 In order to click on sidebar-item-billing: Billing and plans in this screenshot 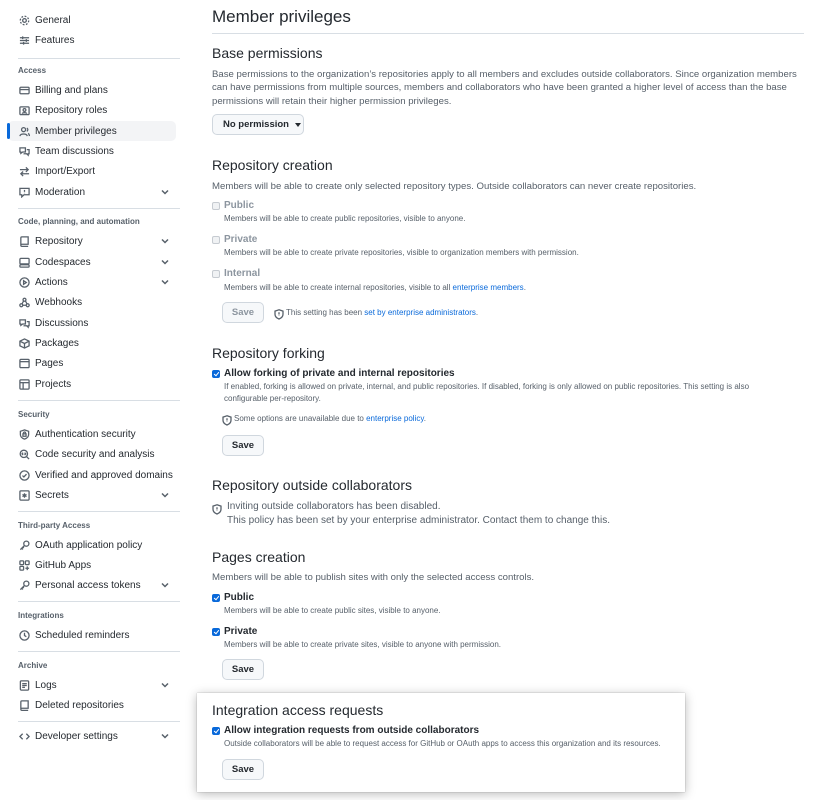, I will do `click(92, 90)`.